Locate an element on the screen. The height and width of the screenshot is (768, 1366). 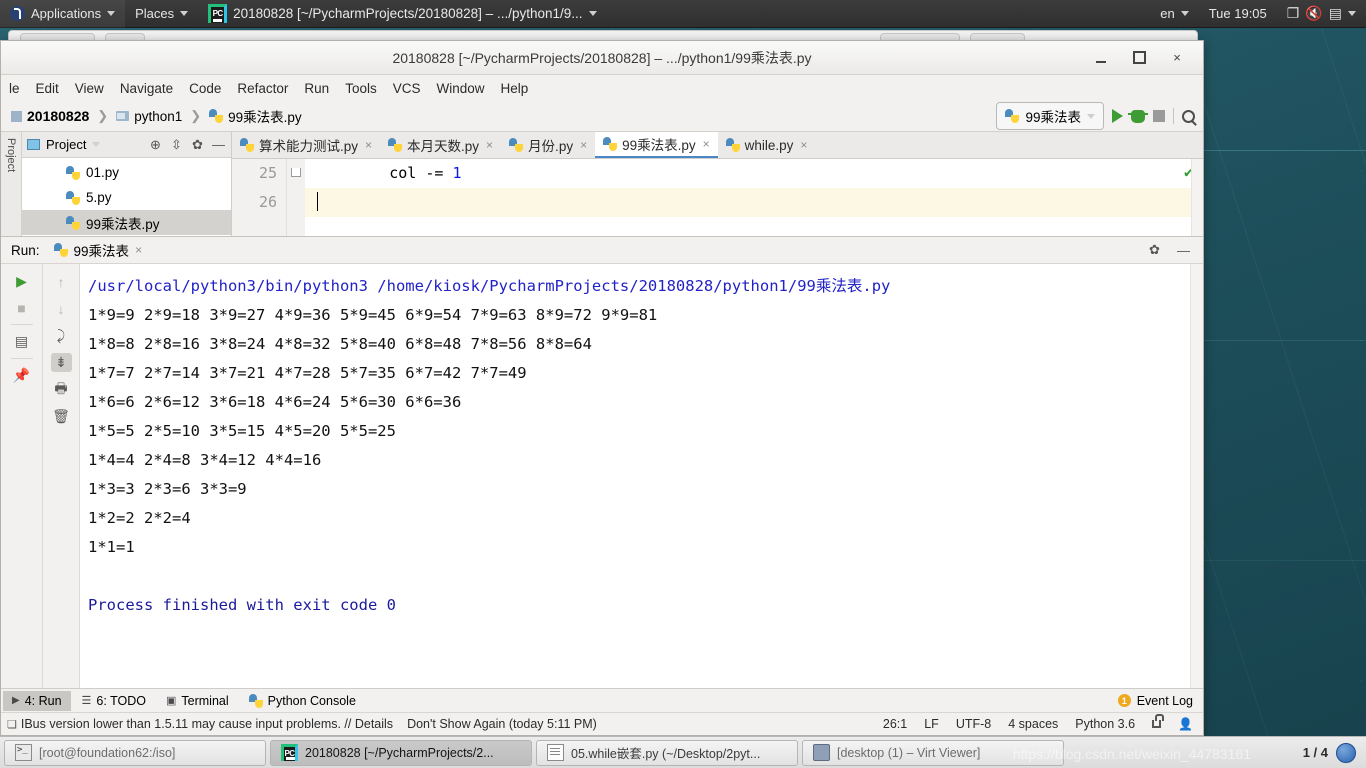
menu-item-navigate: Navigate is located at coordinates (146, 88).